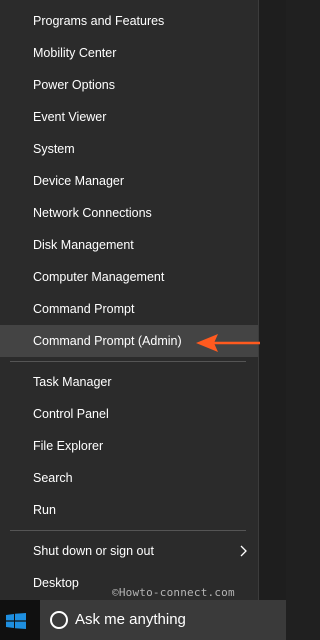  I want to click on menu-item-search: Search, so click(129, 478).